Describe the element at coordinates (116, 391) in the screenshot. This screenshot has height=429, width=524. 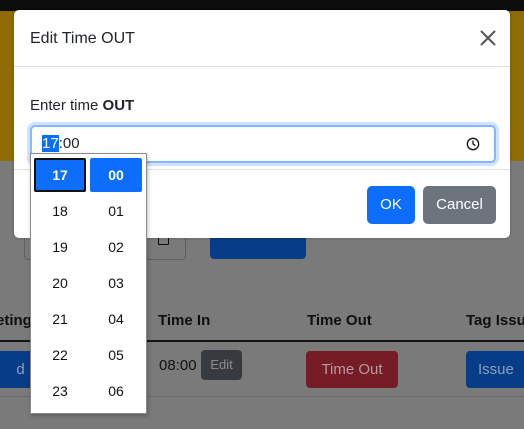
I see `minute-option: 06` at that location.